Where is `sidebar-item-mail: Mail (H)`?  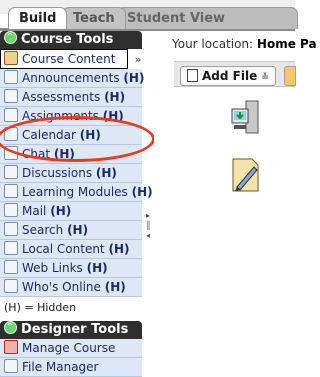
sidebar-item-mail: Mail (H) is located at coordinates (71, 211).